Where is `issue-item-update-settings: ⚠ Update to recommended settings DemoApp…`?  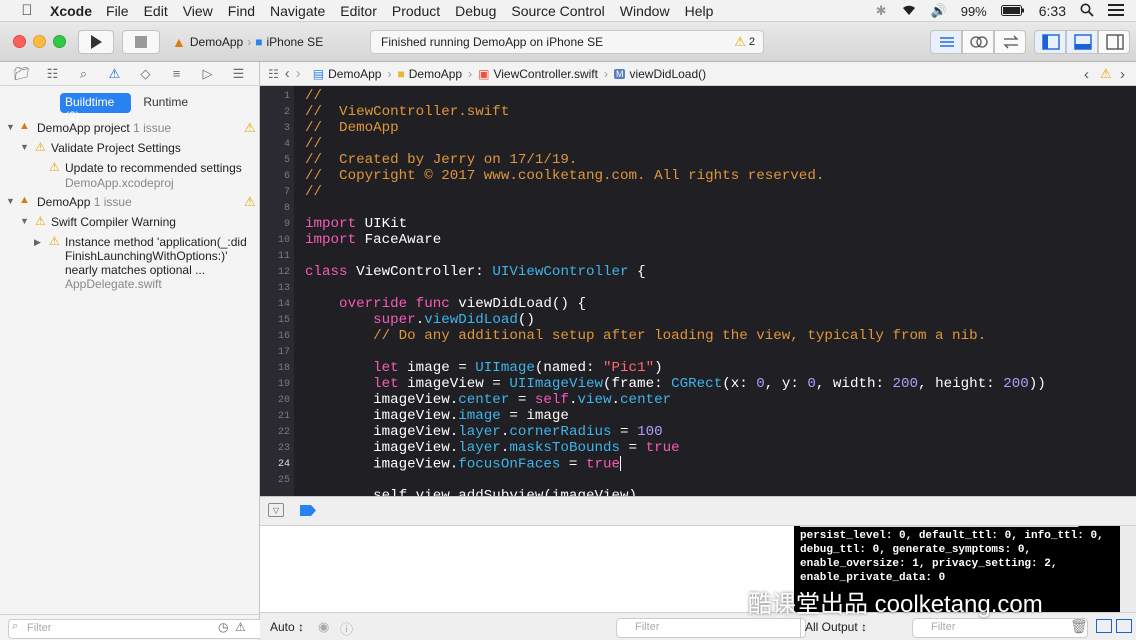 issue-item-update-settings: ⚠ Update to recommended settings DemoApp… is located at coordinates (130, 175).